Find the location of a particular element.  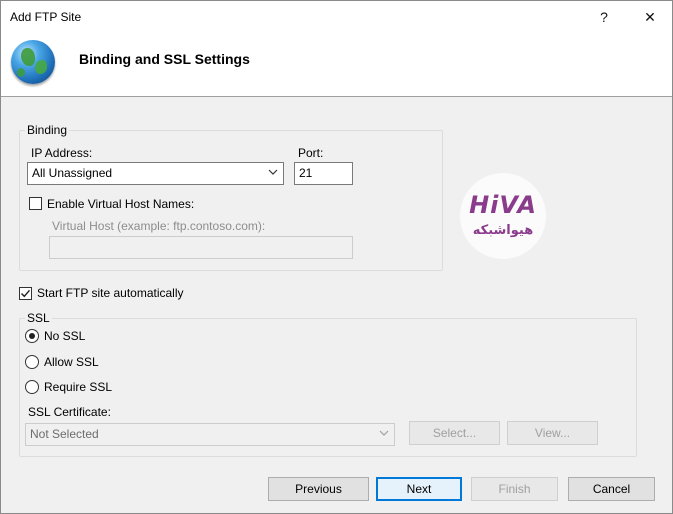

watermark-logo: HiVA هیواشبکه is located at coordinates (503, 216).